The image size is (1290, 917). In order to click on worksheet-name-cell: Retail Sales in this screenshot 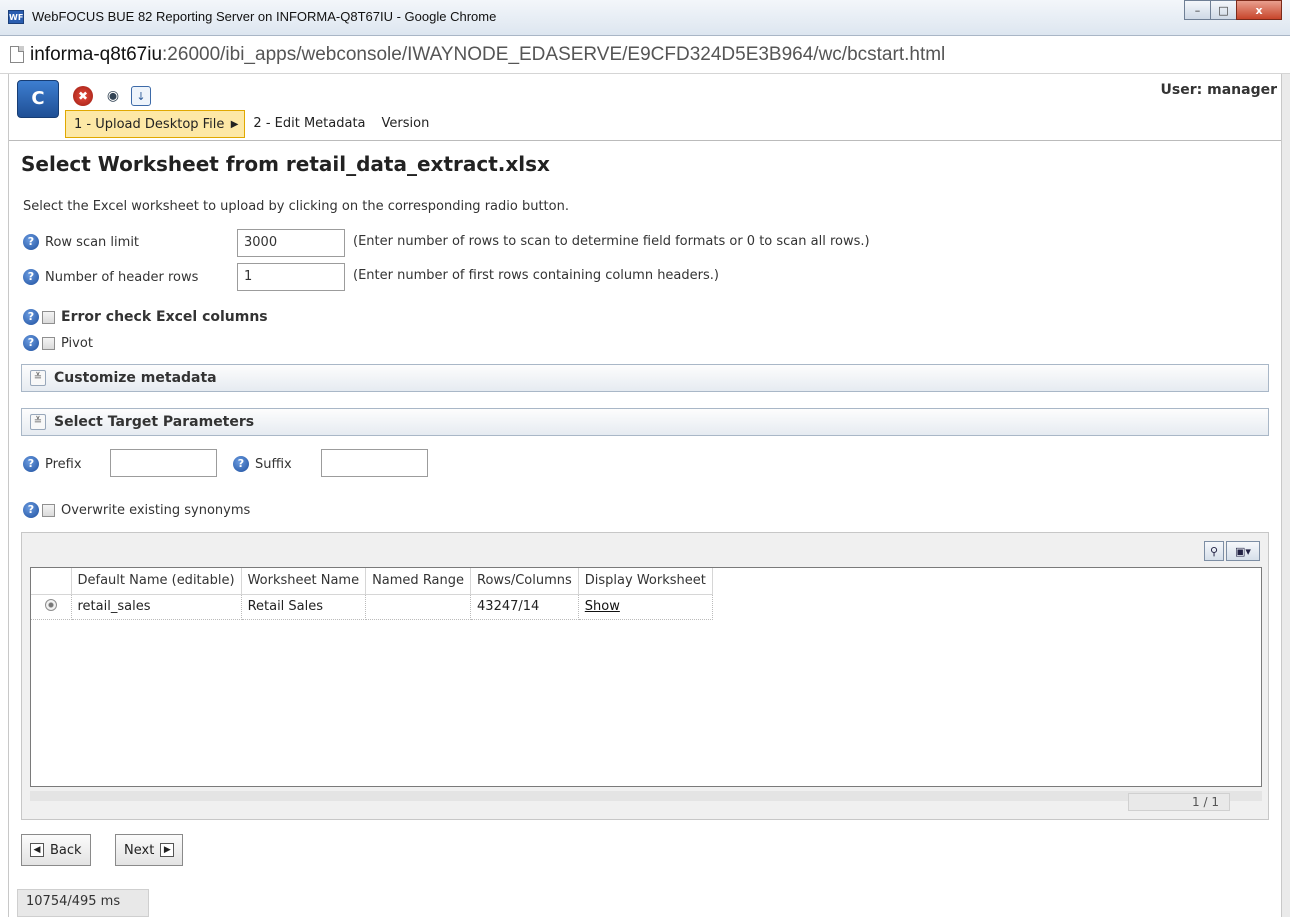, I will do `click(304, 607)`.